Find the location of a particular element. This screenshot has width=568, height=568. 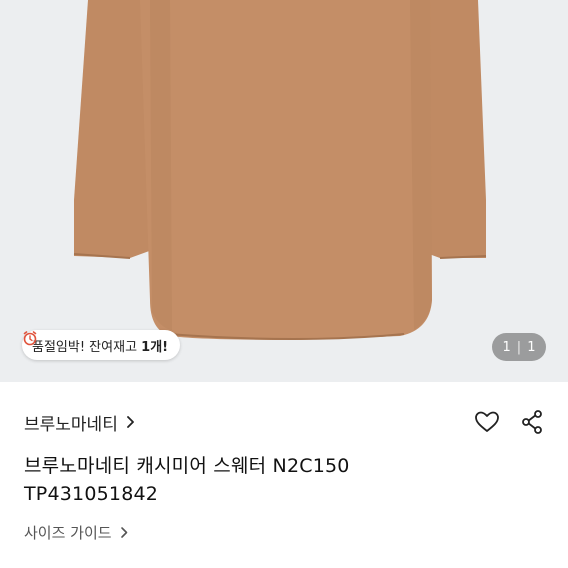

size-guide-label: 사이즈 가이드 is located at coordinates (68, 533).